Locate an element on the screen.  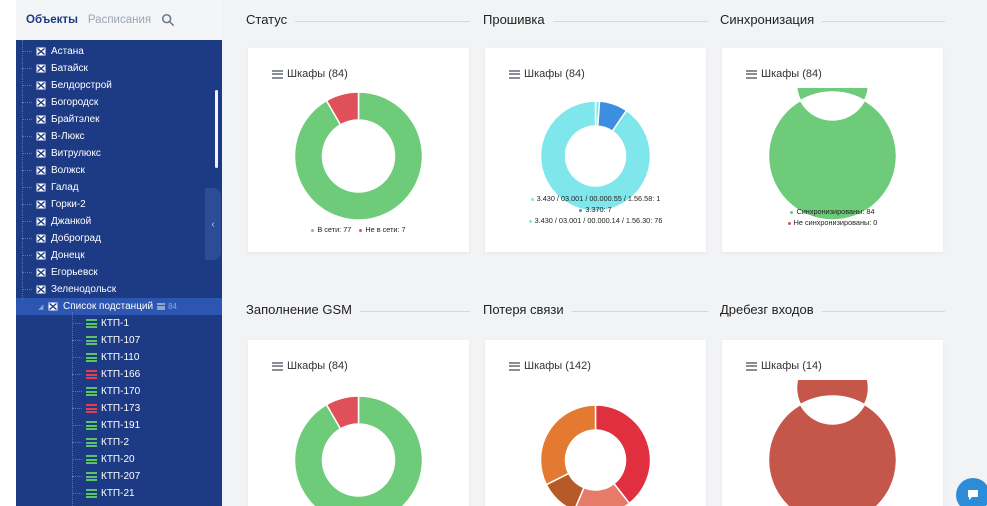
substation-label: КТП-207 is located at coordinates (121, 476).